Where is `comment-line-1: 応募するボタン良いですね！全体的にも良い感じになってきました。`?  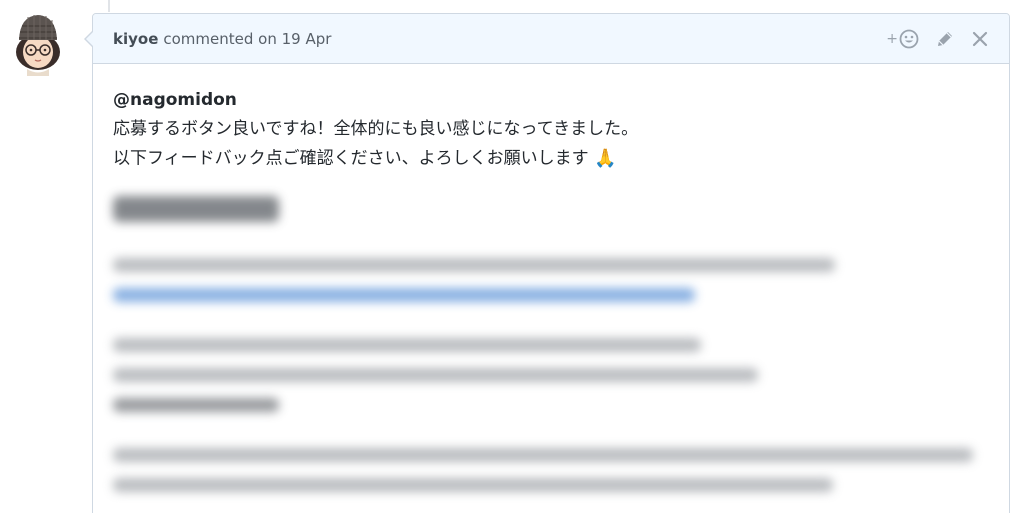 comment-line-1: 応募するボタン良いですね！全体的にも良い感じになってきました。 is located at coordinates (376, 129).